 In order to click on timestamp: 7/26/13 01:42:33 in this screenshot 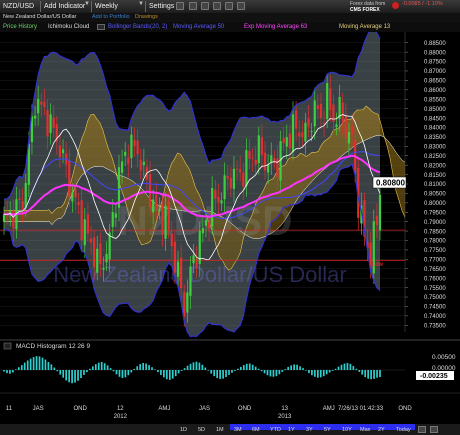, I will do `click(361, 409)`.